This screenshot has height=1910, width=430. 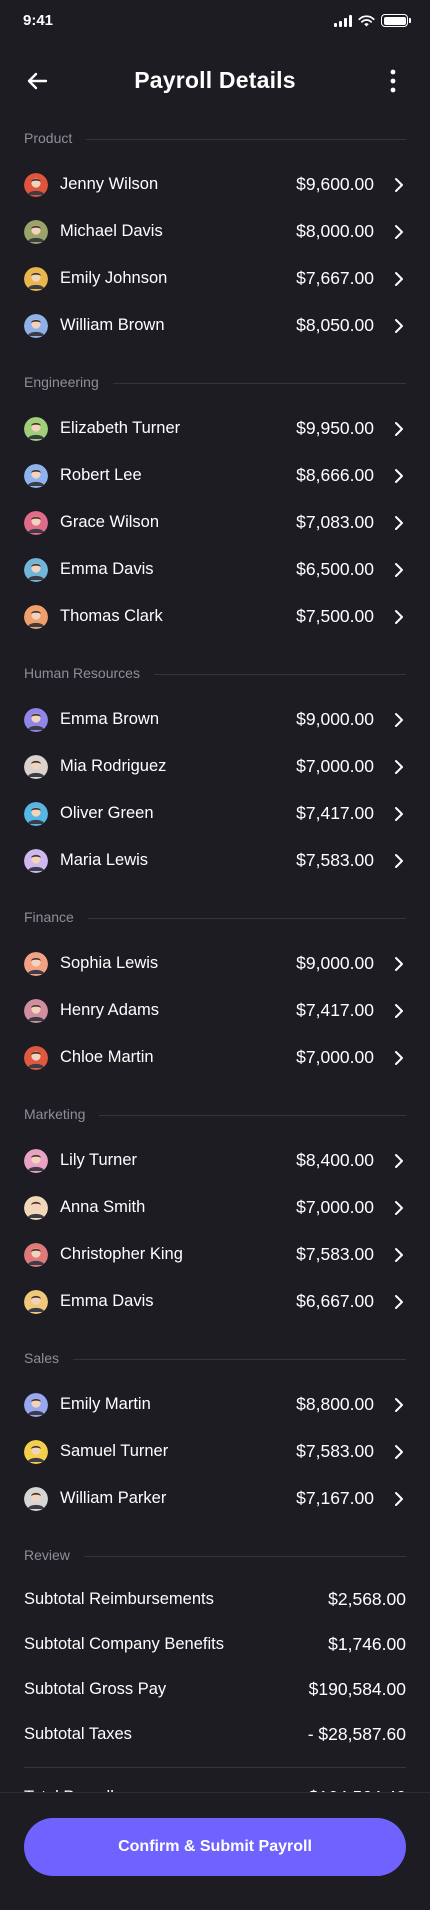 I want to click on section-header: Review, so click(x=215, y=1556).